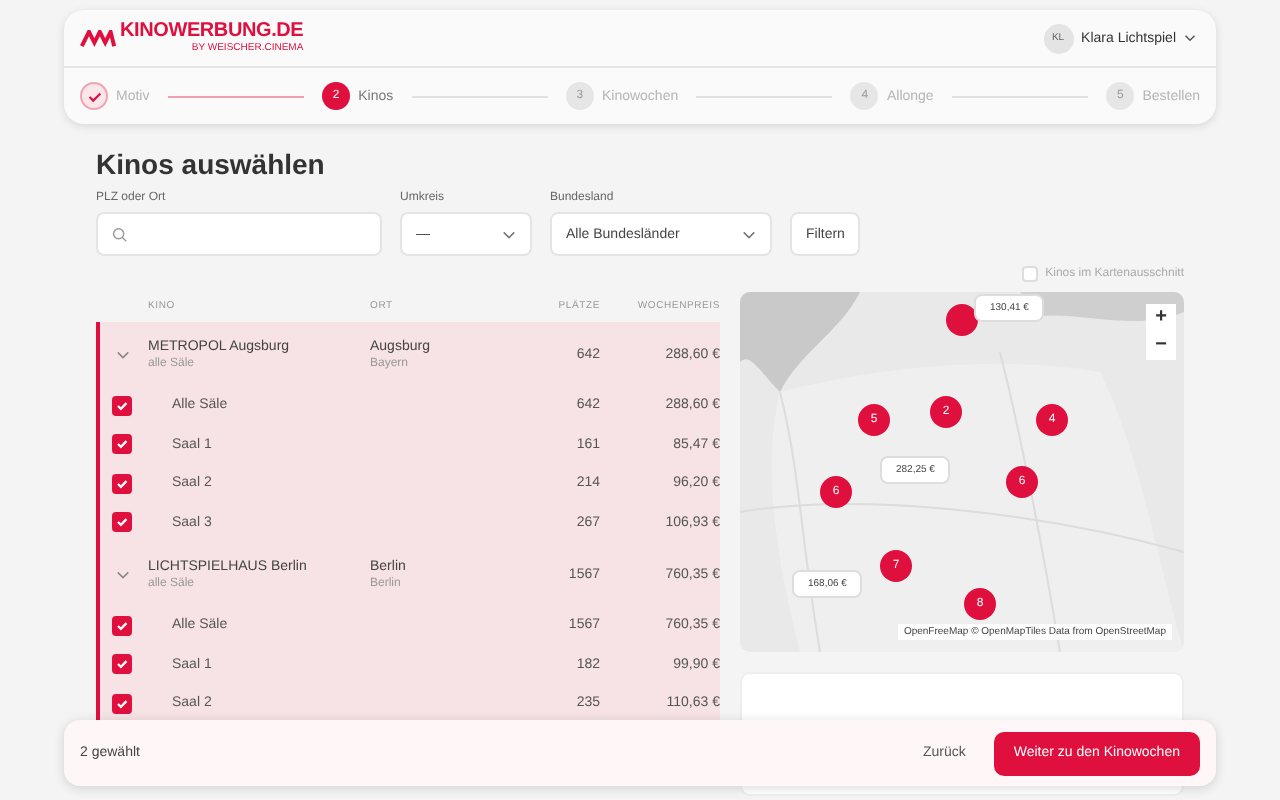 This screenshot has width=1280, height=800. What do you see at coordinates (239, 234) in the screenshot?
I see `search-field` at bounding box center [239, 234].